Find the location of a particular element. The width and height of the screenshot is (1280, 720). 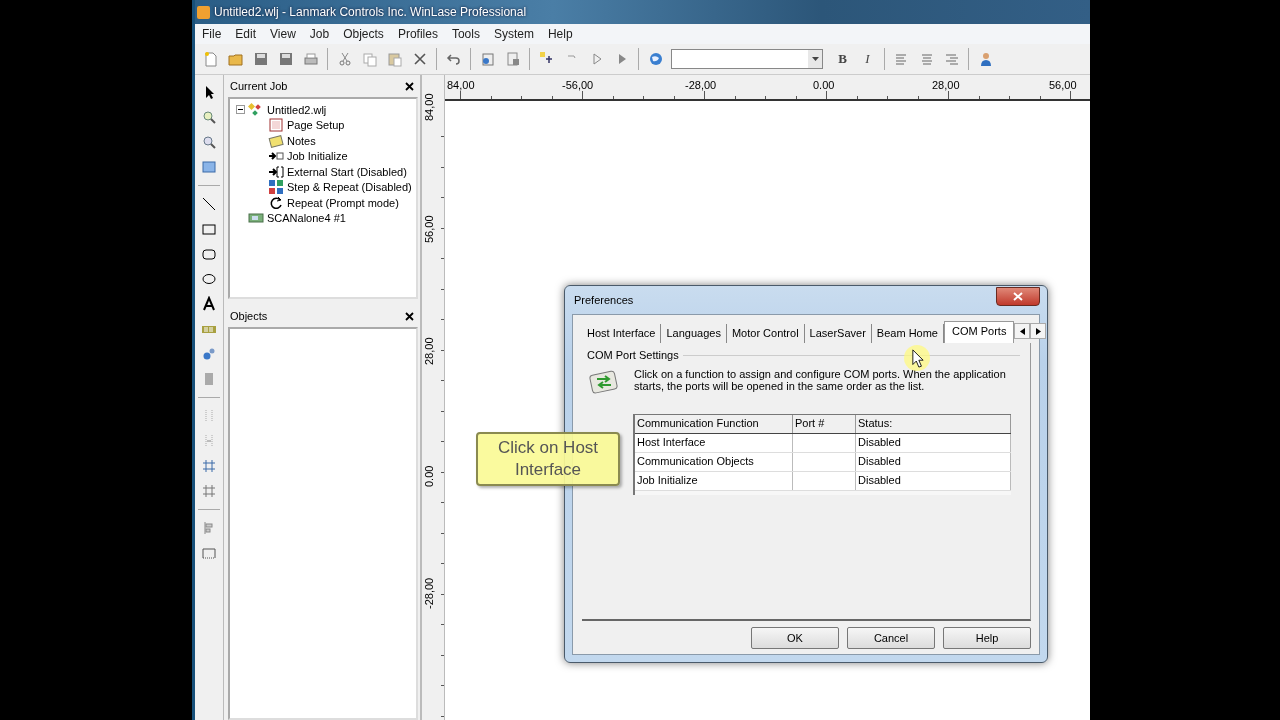

tree-toggle is located at coordinates (240, 110).